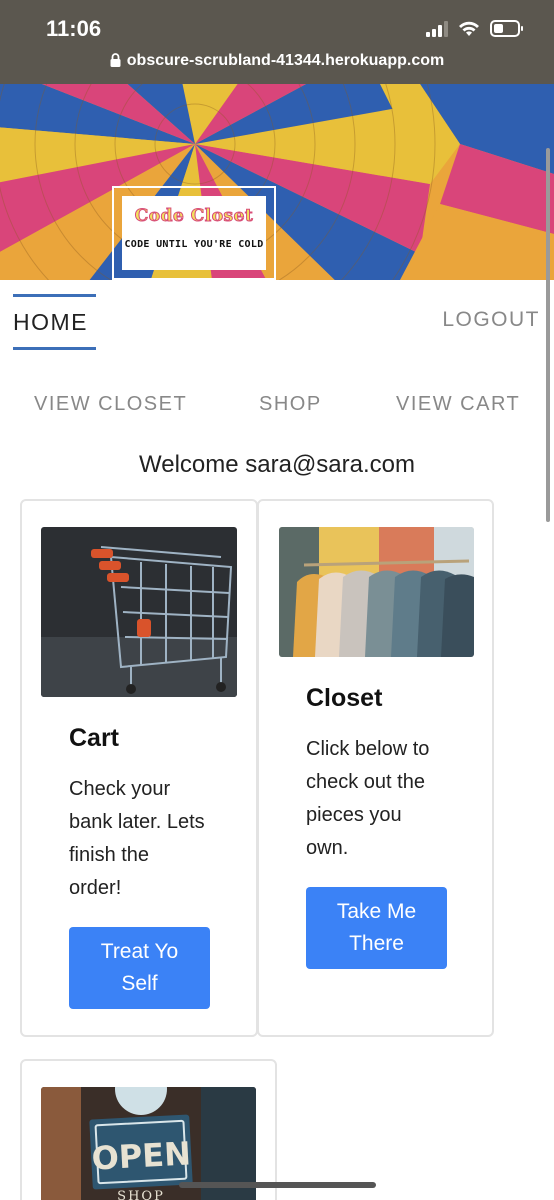 The height and width of the screenshot is (1200, 554). Describe the element at coordinates (139, 612) in the screenshot. I see `shopping-cart-image` at that location.